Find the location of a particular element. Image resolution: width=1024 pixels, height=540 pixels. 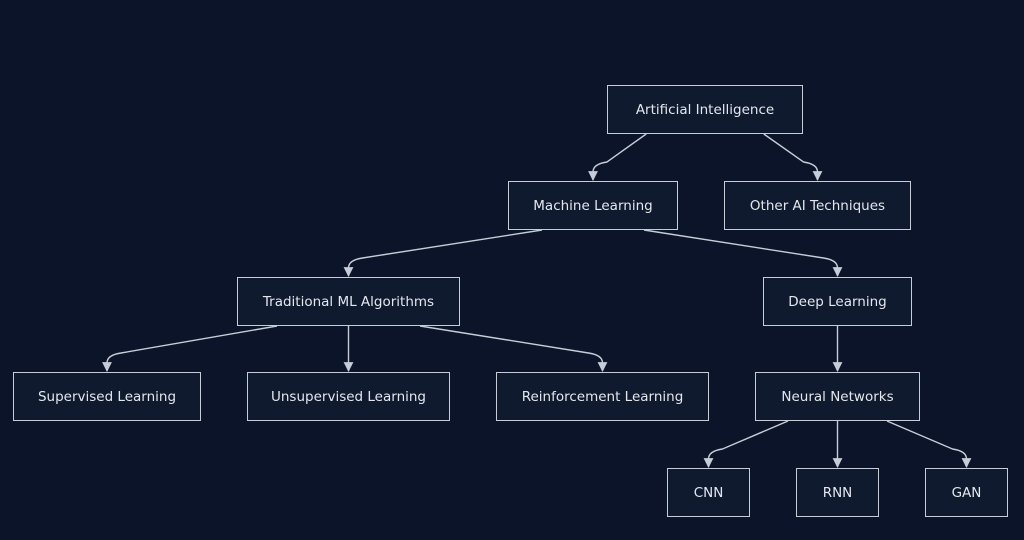

edge-ml-to-dl is located at coordinates (743, 253).